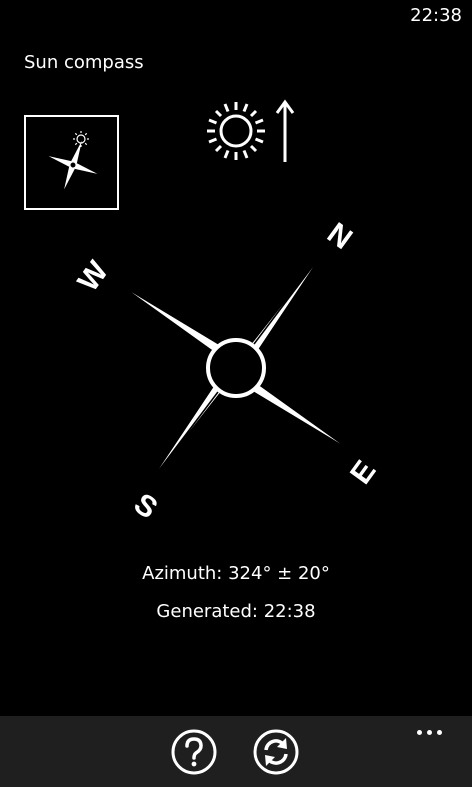 The image size is (472, 787). Describe the element at coordinates (236, 751) in the screenshot. I see `application-bar` at that location.